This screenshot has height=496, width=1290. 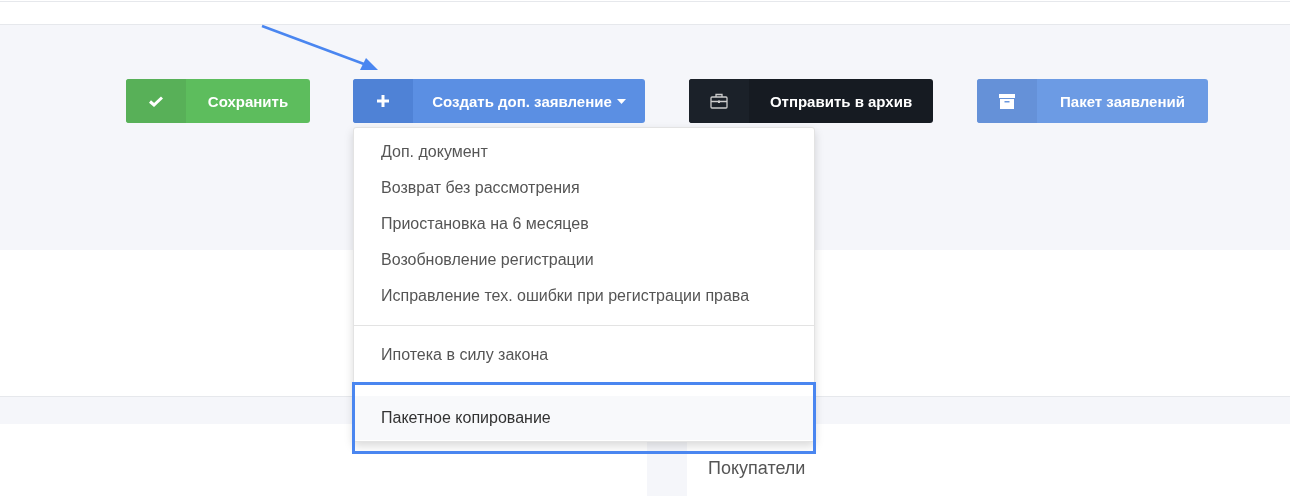 What do you see at coordinates (584, 418) in the screenshot?
I see `menu-item: Пакетное копирование` at bounding box center [584, 418].